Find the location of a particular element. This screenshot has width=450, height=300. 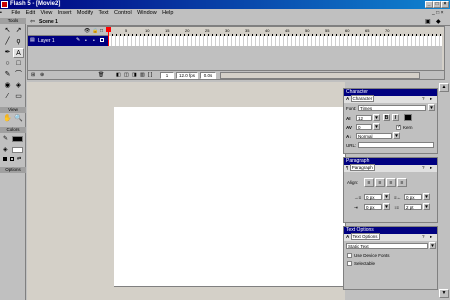

baseline-dropdown-icon: ▾ is located at coordinates (396, 135).